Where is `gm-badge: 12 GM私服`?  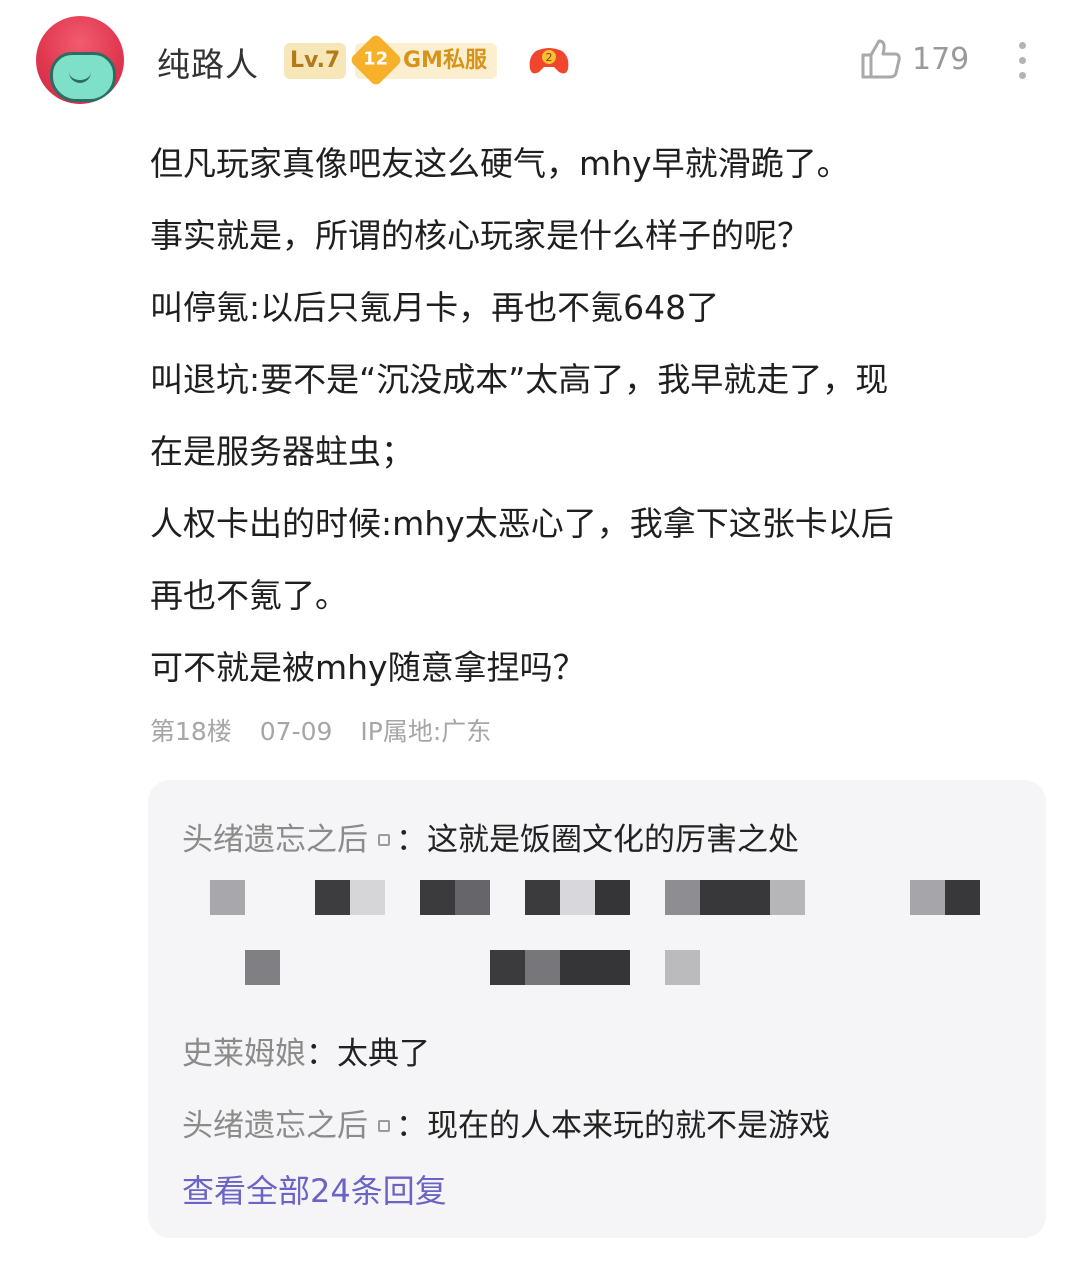
gm-badge: 12 GM私服 is located at coordinates (423, 60).